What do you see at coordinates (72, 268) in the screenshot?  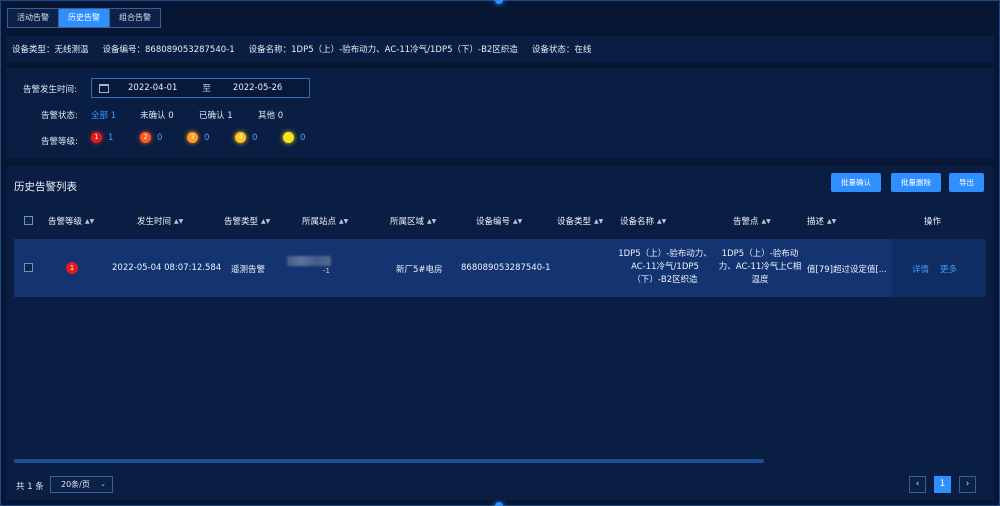 I see `alarm-level-badge: 1` at bounding box center [72, 268].